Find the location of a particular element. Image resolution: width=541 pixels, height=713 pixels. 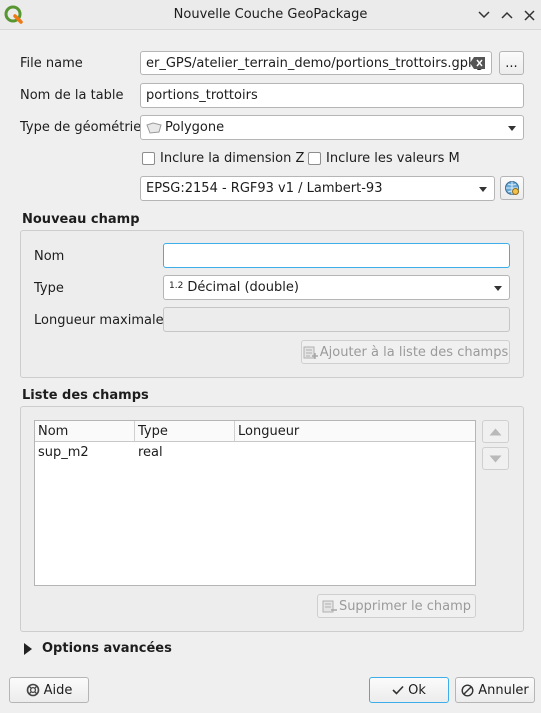

help-icon is located at coordinates (33, 690).